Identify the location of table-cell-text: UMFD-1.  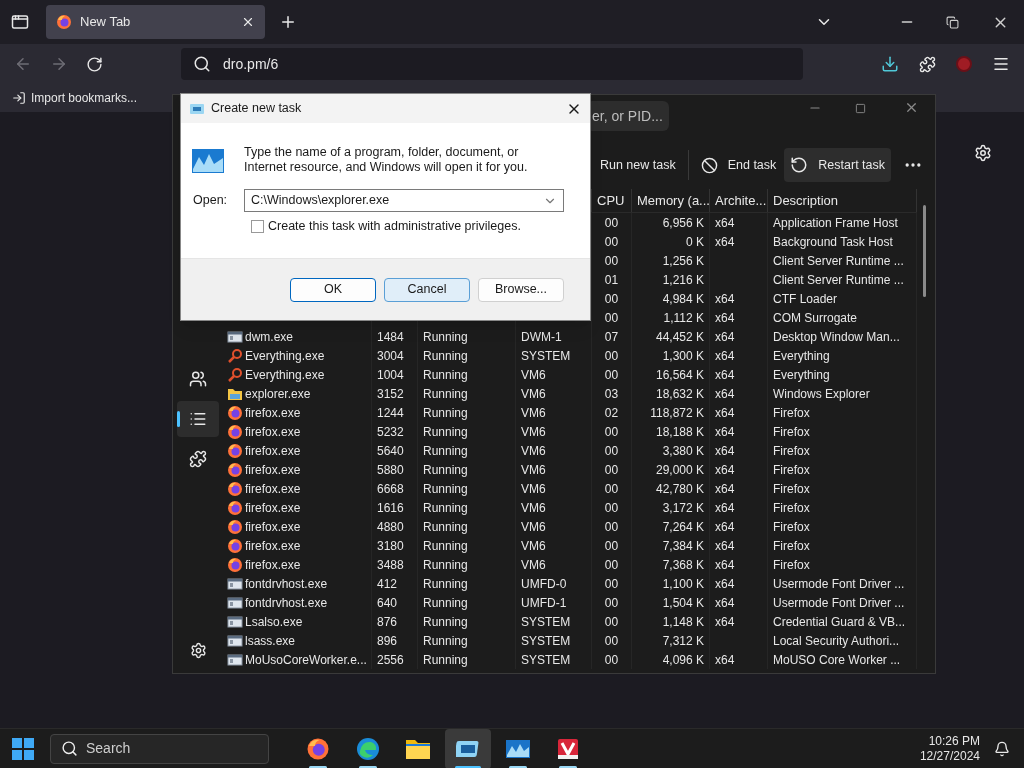
(544, 603).